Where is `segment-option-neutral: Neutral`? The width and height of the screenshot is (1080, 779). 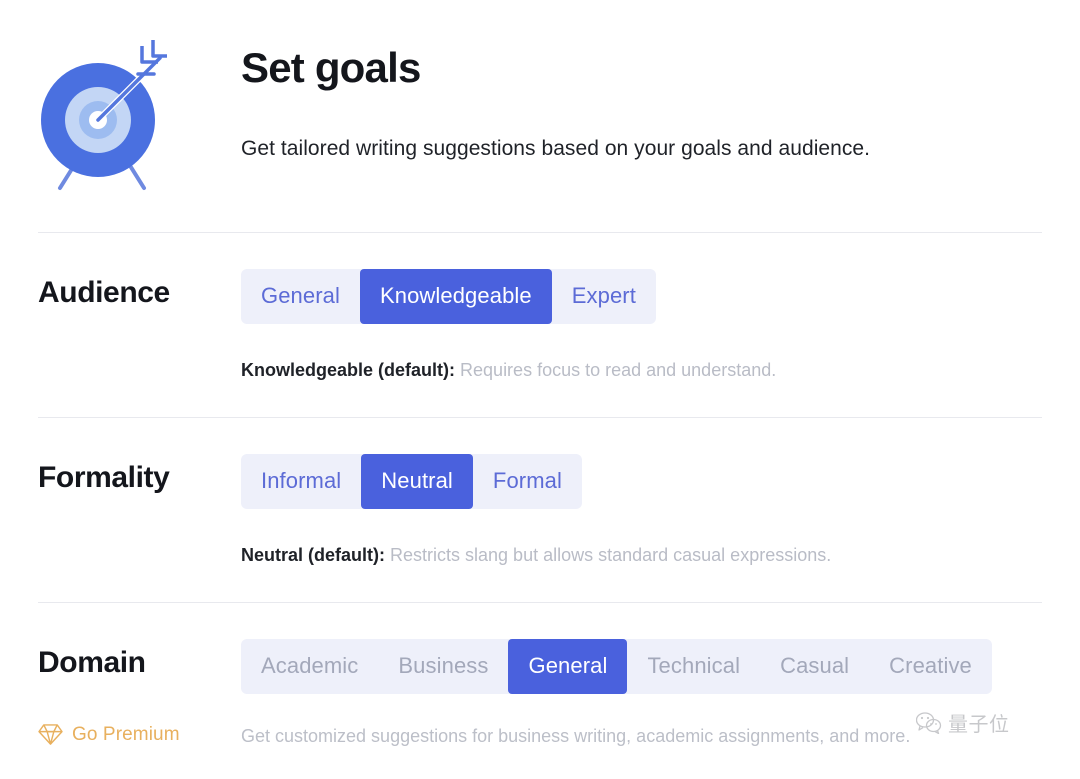 segment-option-neutral: Neutral is located at coordinates (417, 481).